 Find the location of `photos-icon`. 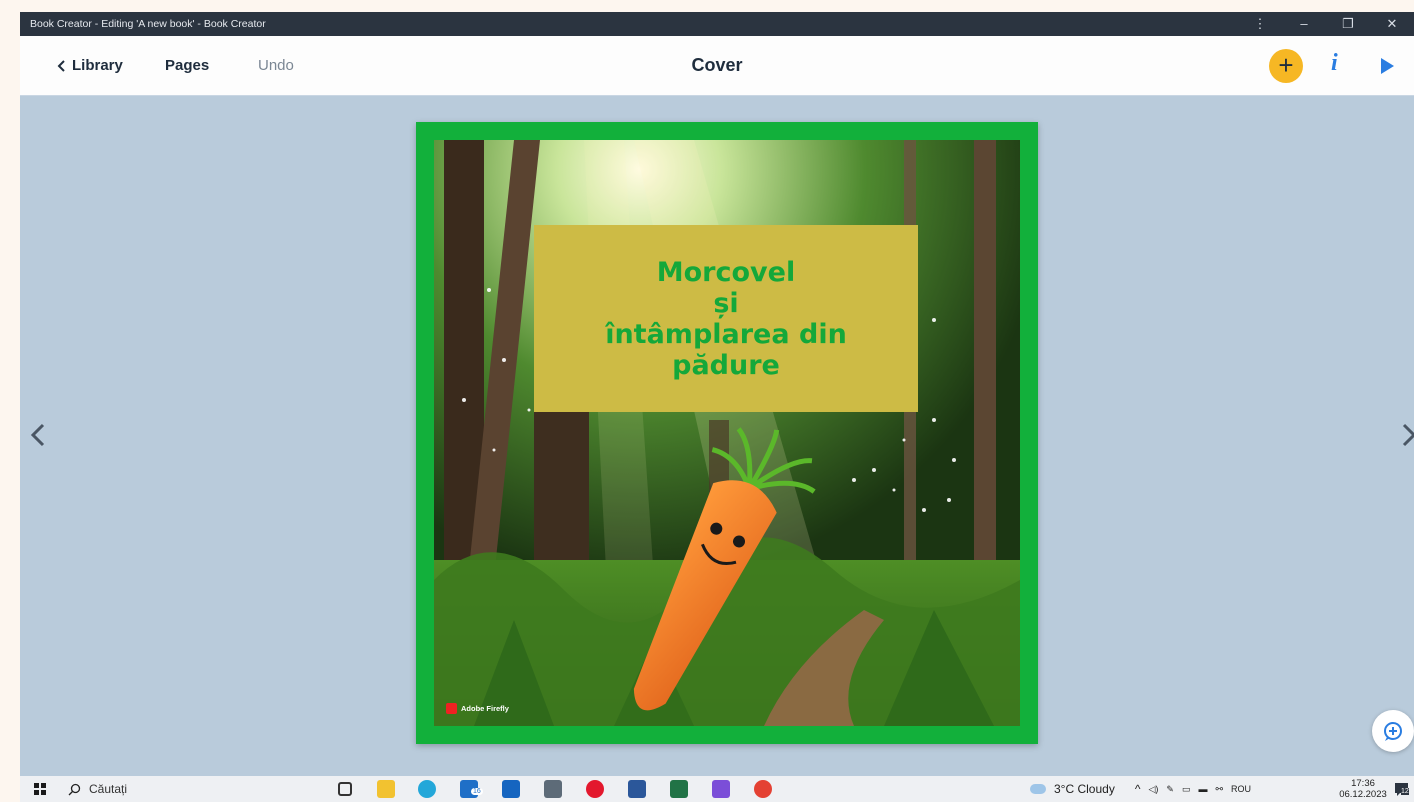

photos-icon is located at coordinates (721, 789).